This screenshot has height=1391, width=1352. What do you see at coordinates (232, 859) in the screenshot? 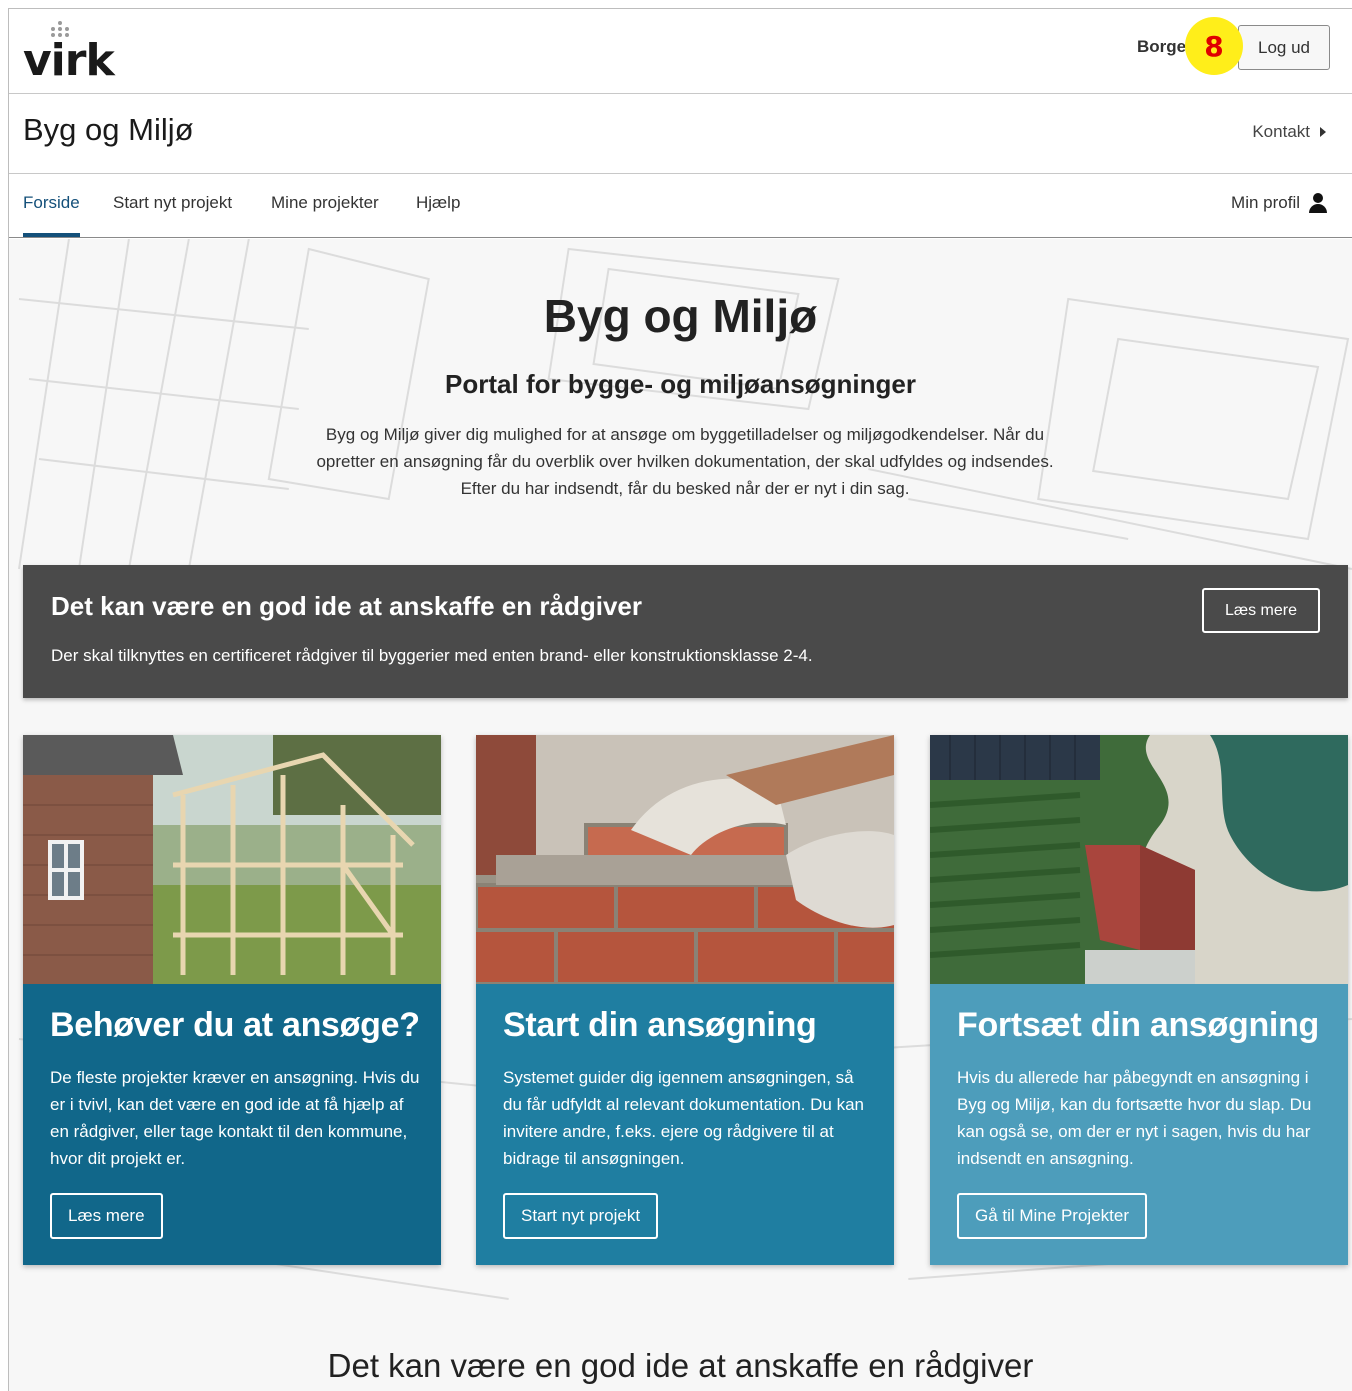
I see `house-construction-image` at bounding box center [232, 859].